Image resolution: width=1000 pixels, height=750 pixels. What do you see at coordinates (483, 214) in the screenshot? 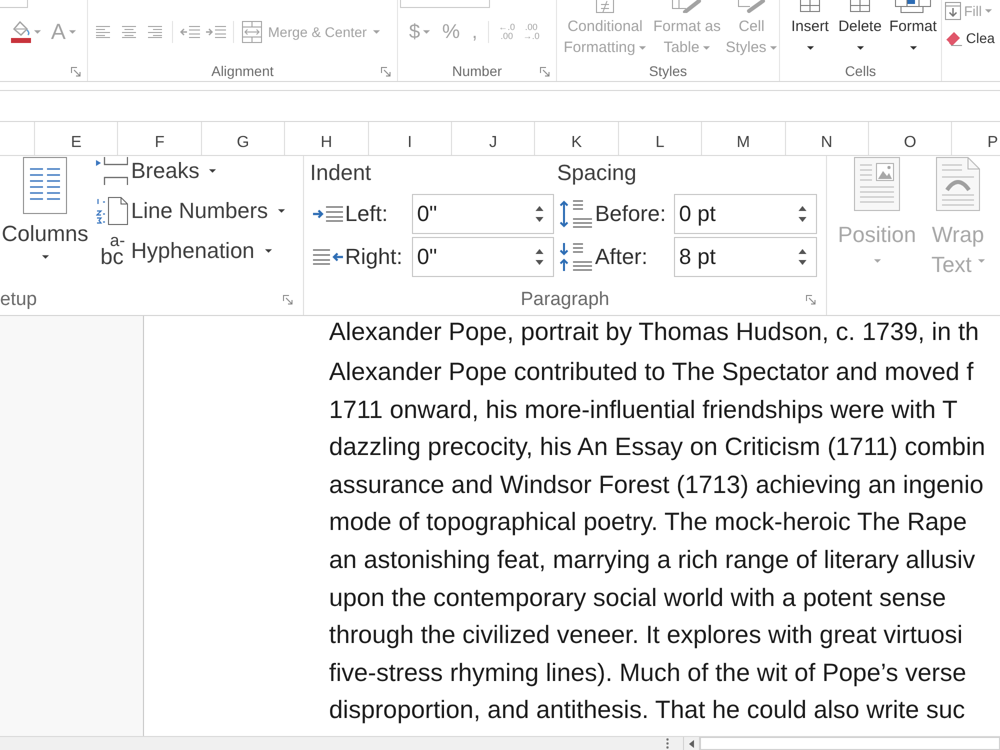
I see `left-indent-field: 0"` at bounding box center [483, 214].